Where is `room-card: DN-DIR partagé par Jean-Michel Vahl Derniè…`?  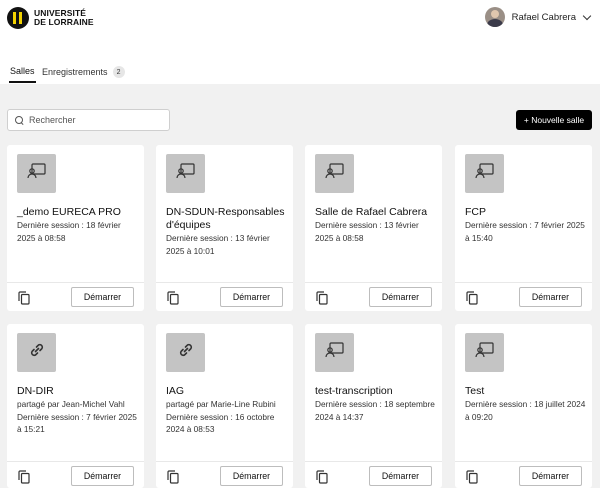 room-card: DN-DIR partagé par Jean-Michel Vahl Derniè… is located at coordinates (75, 406).